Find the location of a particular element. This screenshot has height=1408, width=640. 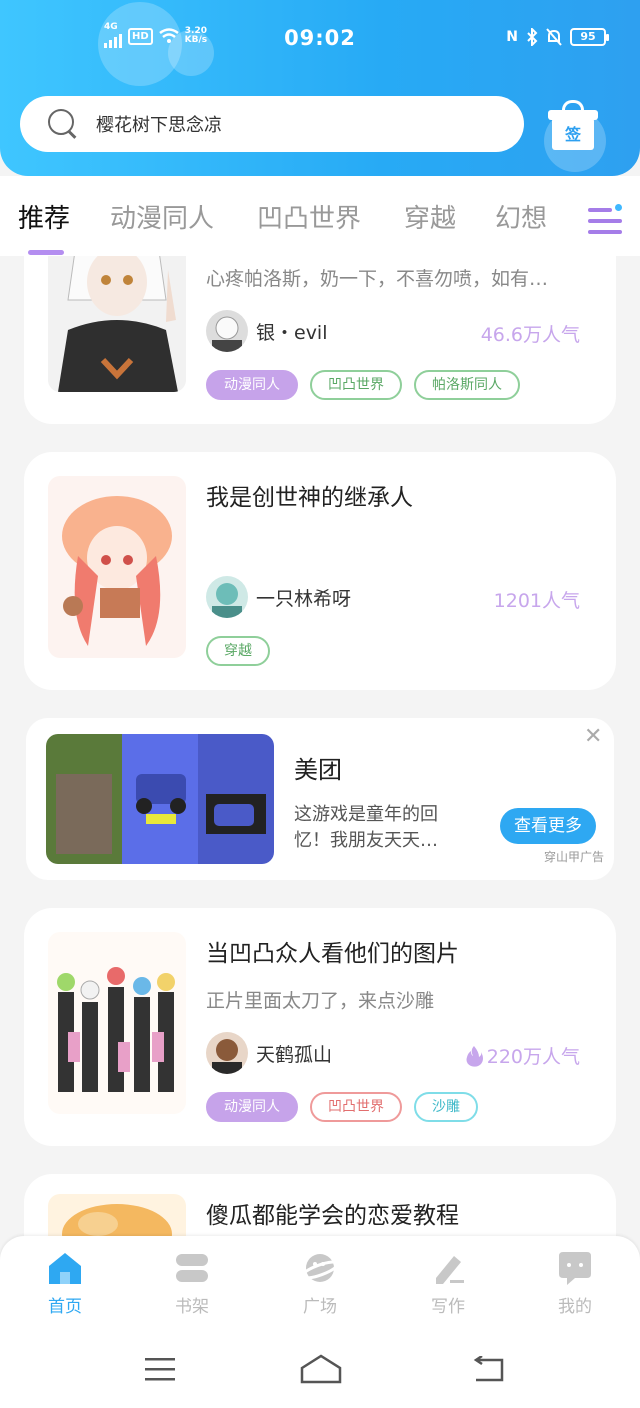

book-card: 傻瓜都能学会的恋爱教程 is located at coordinates (320, 1205).